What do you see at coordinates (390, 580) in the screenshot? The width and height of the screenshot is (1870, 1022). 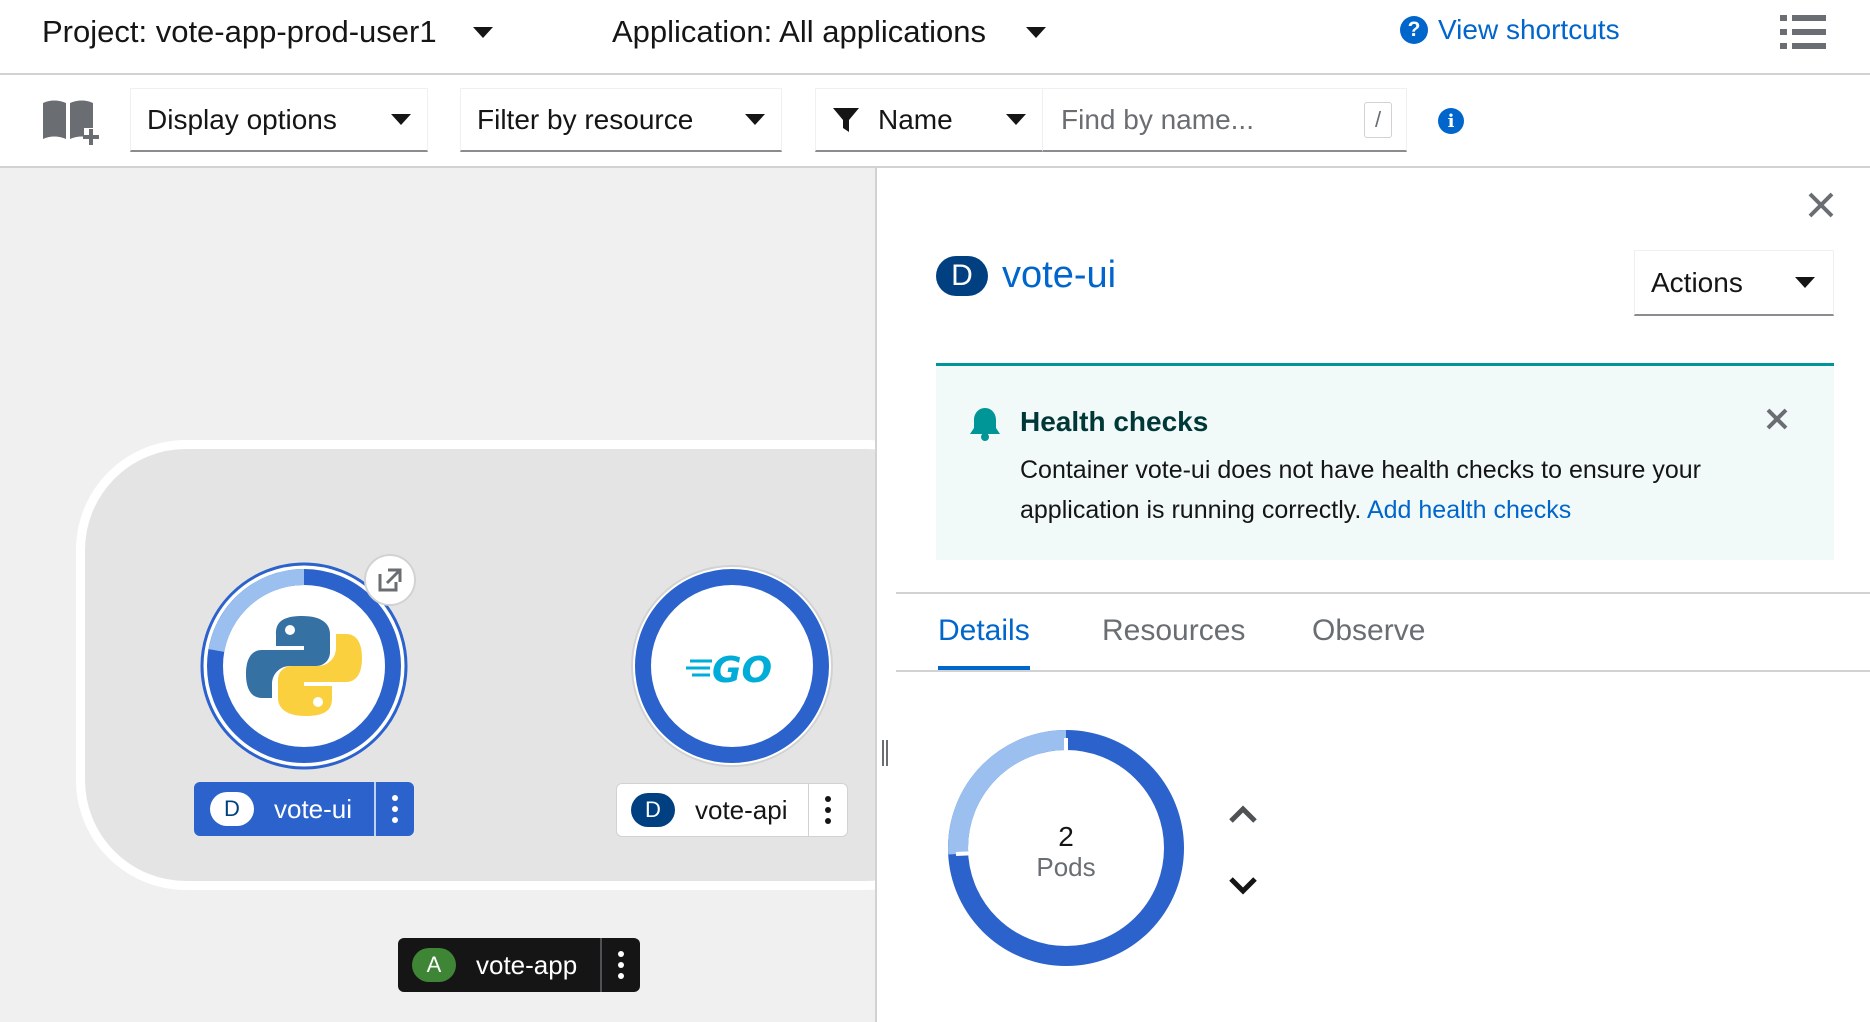 I see `open-url-icon` at bounding box center [390, 580].